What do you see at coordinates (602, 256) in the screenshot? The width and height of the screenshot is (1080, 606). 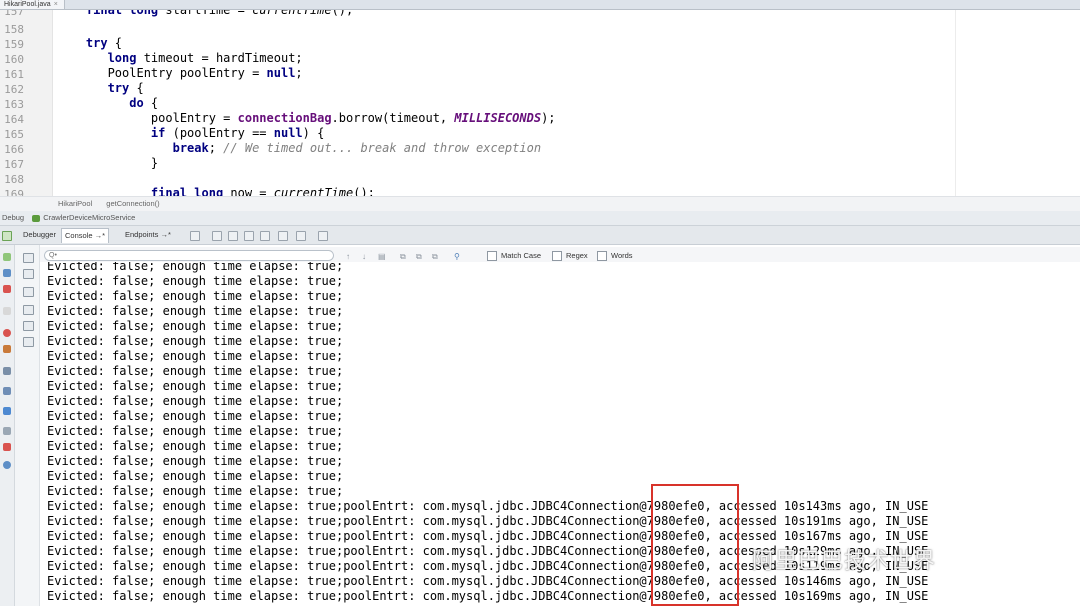 I see `words-checkbox` at bounding box center [602, 256].